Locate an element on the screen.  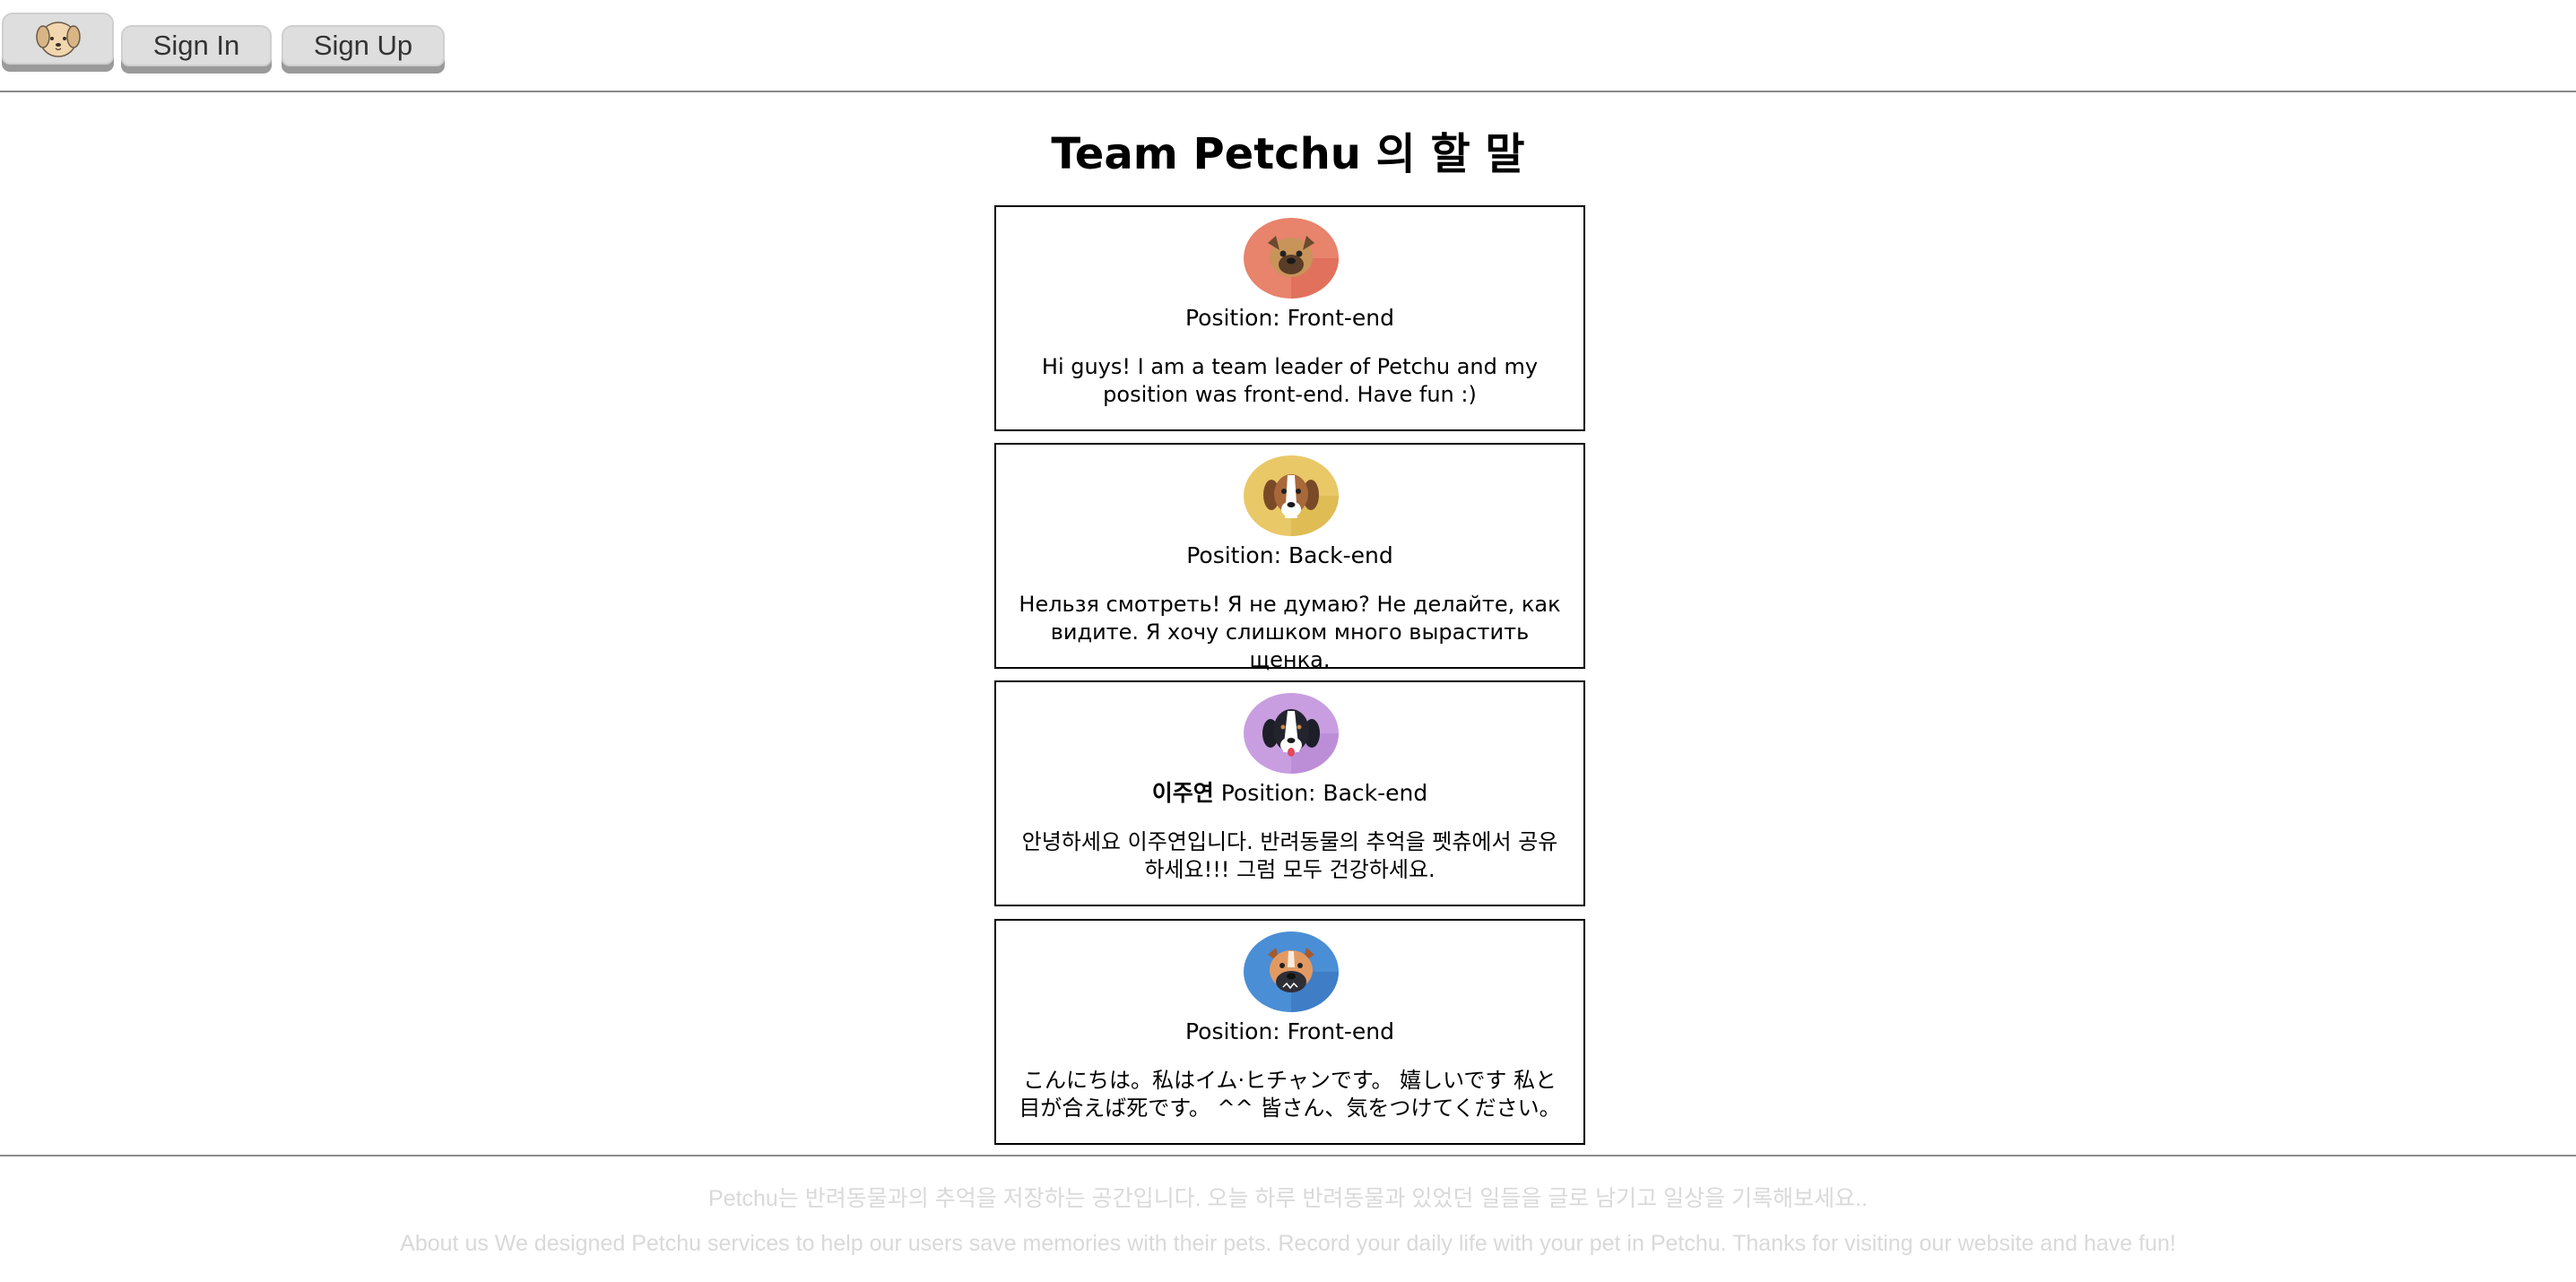
home-logo-button is located at coordinates (58, 39).